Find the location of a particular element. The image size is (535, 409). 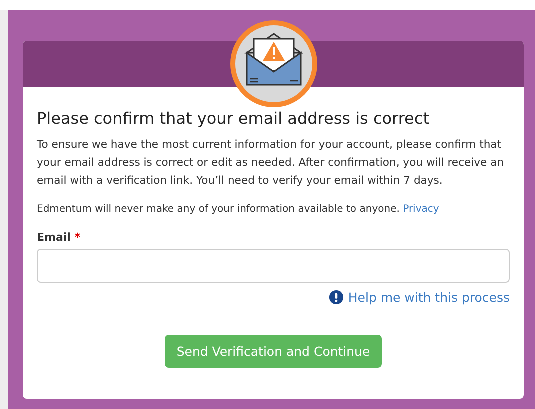

email-label: Email is located at coordinates (54, 237).